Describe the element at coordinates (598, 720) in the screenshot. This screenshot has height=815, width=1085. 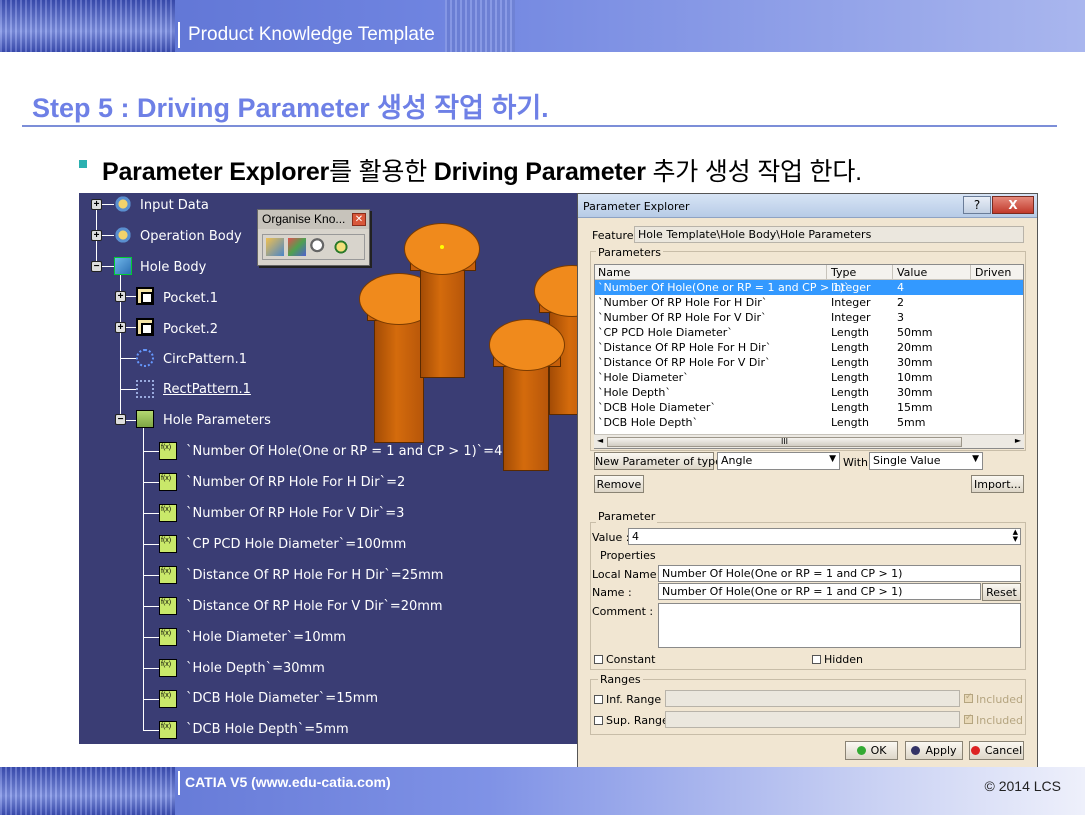
I see `sup-range-checkbox` at that location.